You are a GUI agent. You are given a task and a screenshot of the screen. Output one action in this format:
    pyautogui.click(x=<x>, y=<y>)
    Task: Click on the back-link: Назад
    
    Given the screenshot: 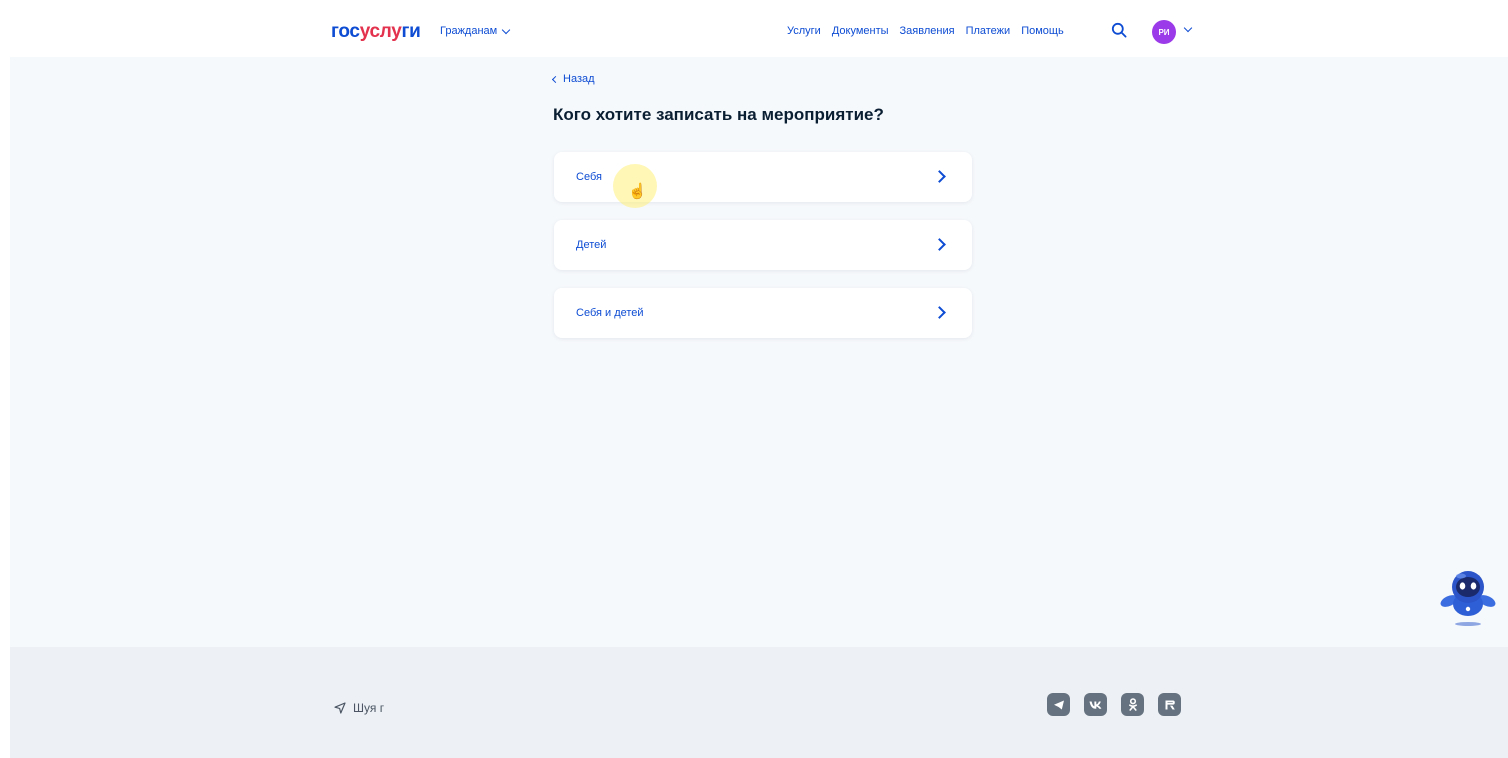 What is the action you would take?
    pyautogui.click(x=573, y=79)
    